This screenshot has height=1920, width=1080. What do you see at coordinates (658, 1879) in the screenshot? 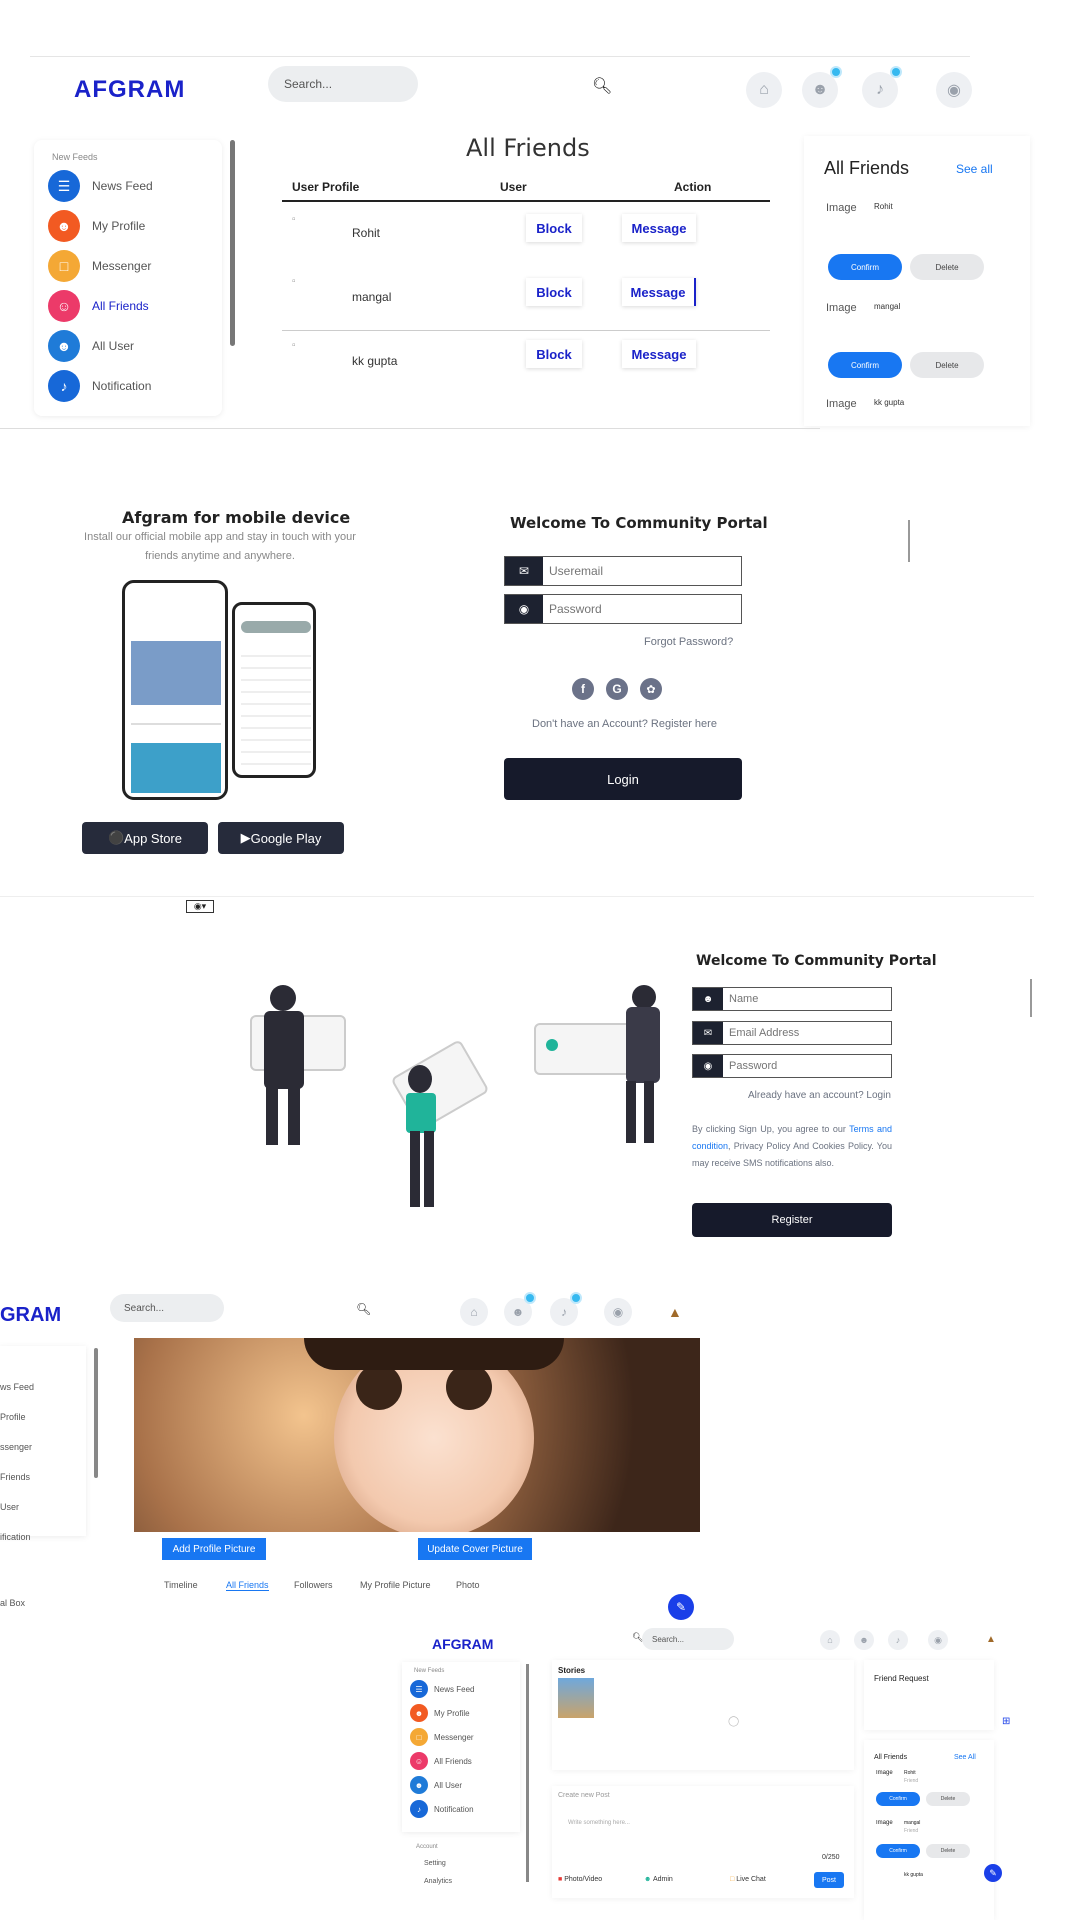
I see `admin-button: ☻ Admin` at bounding box center [658, 1879].